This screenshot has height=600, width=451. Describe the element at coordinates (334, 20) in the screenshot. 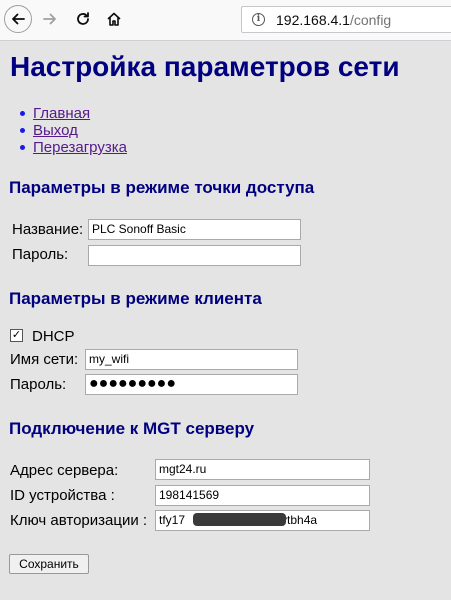

I see `url-text: 192.168.4.1/config` at that location.